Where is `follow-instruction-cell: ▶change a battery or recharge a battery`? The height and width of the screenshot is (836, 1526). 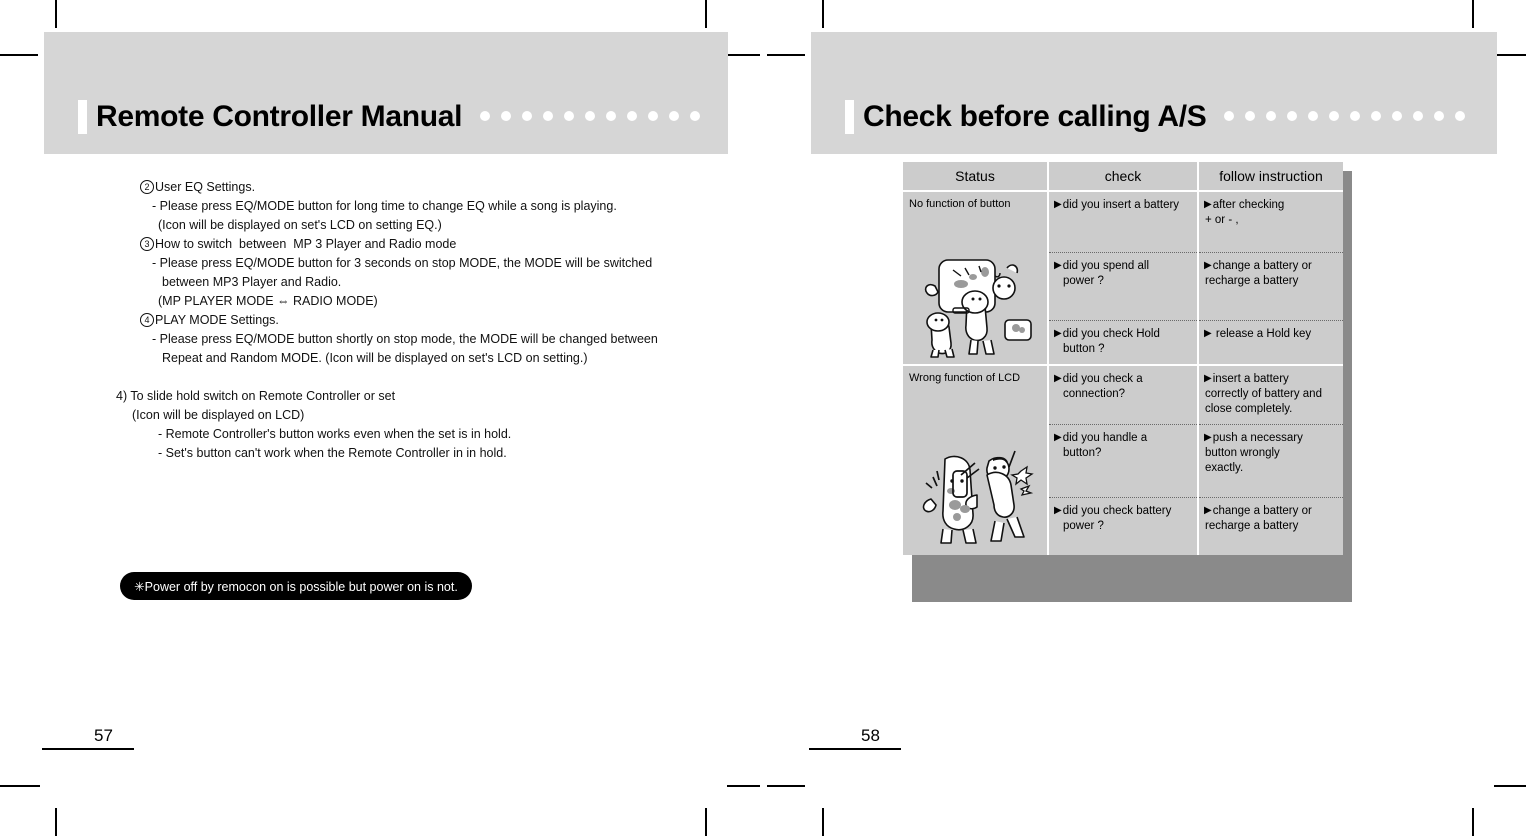 follow-instruction-cell: ▶change a battery or recharge a battery is located at coordinates (1271, 526).